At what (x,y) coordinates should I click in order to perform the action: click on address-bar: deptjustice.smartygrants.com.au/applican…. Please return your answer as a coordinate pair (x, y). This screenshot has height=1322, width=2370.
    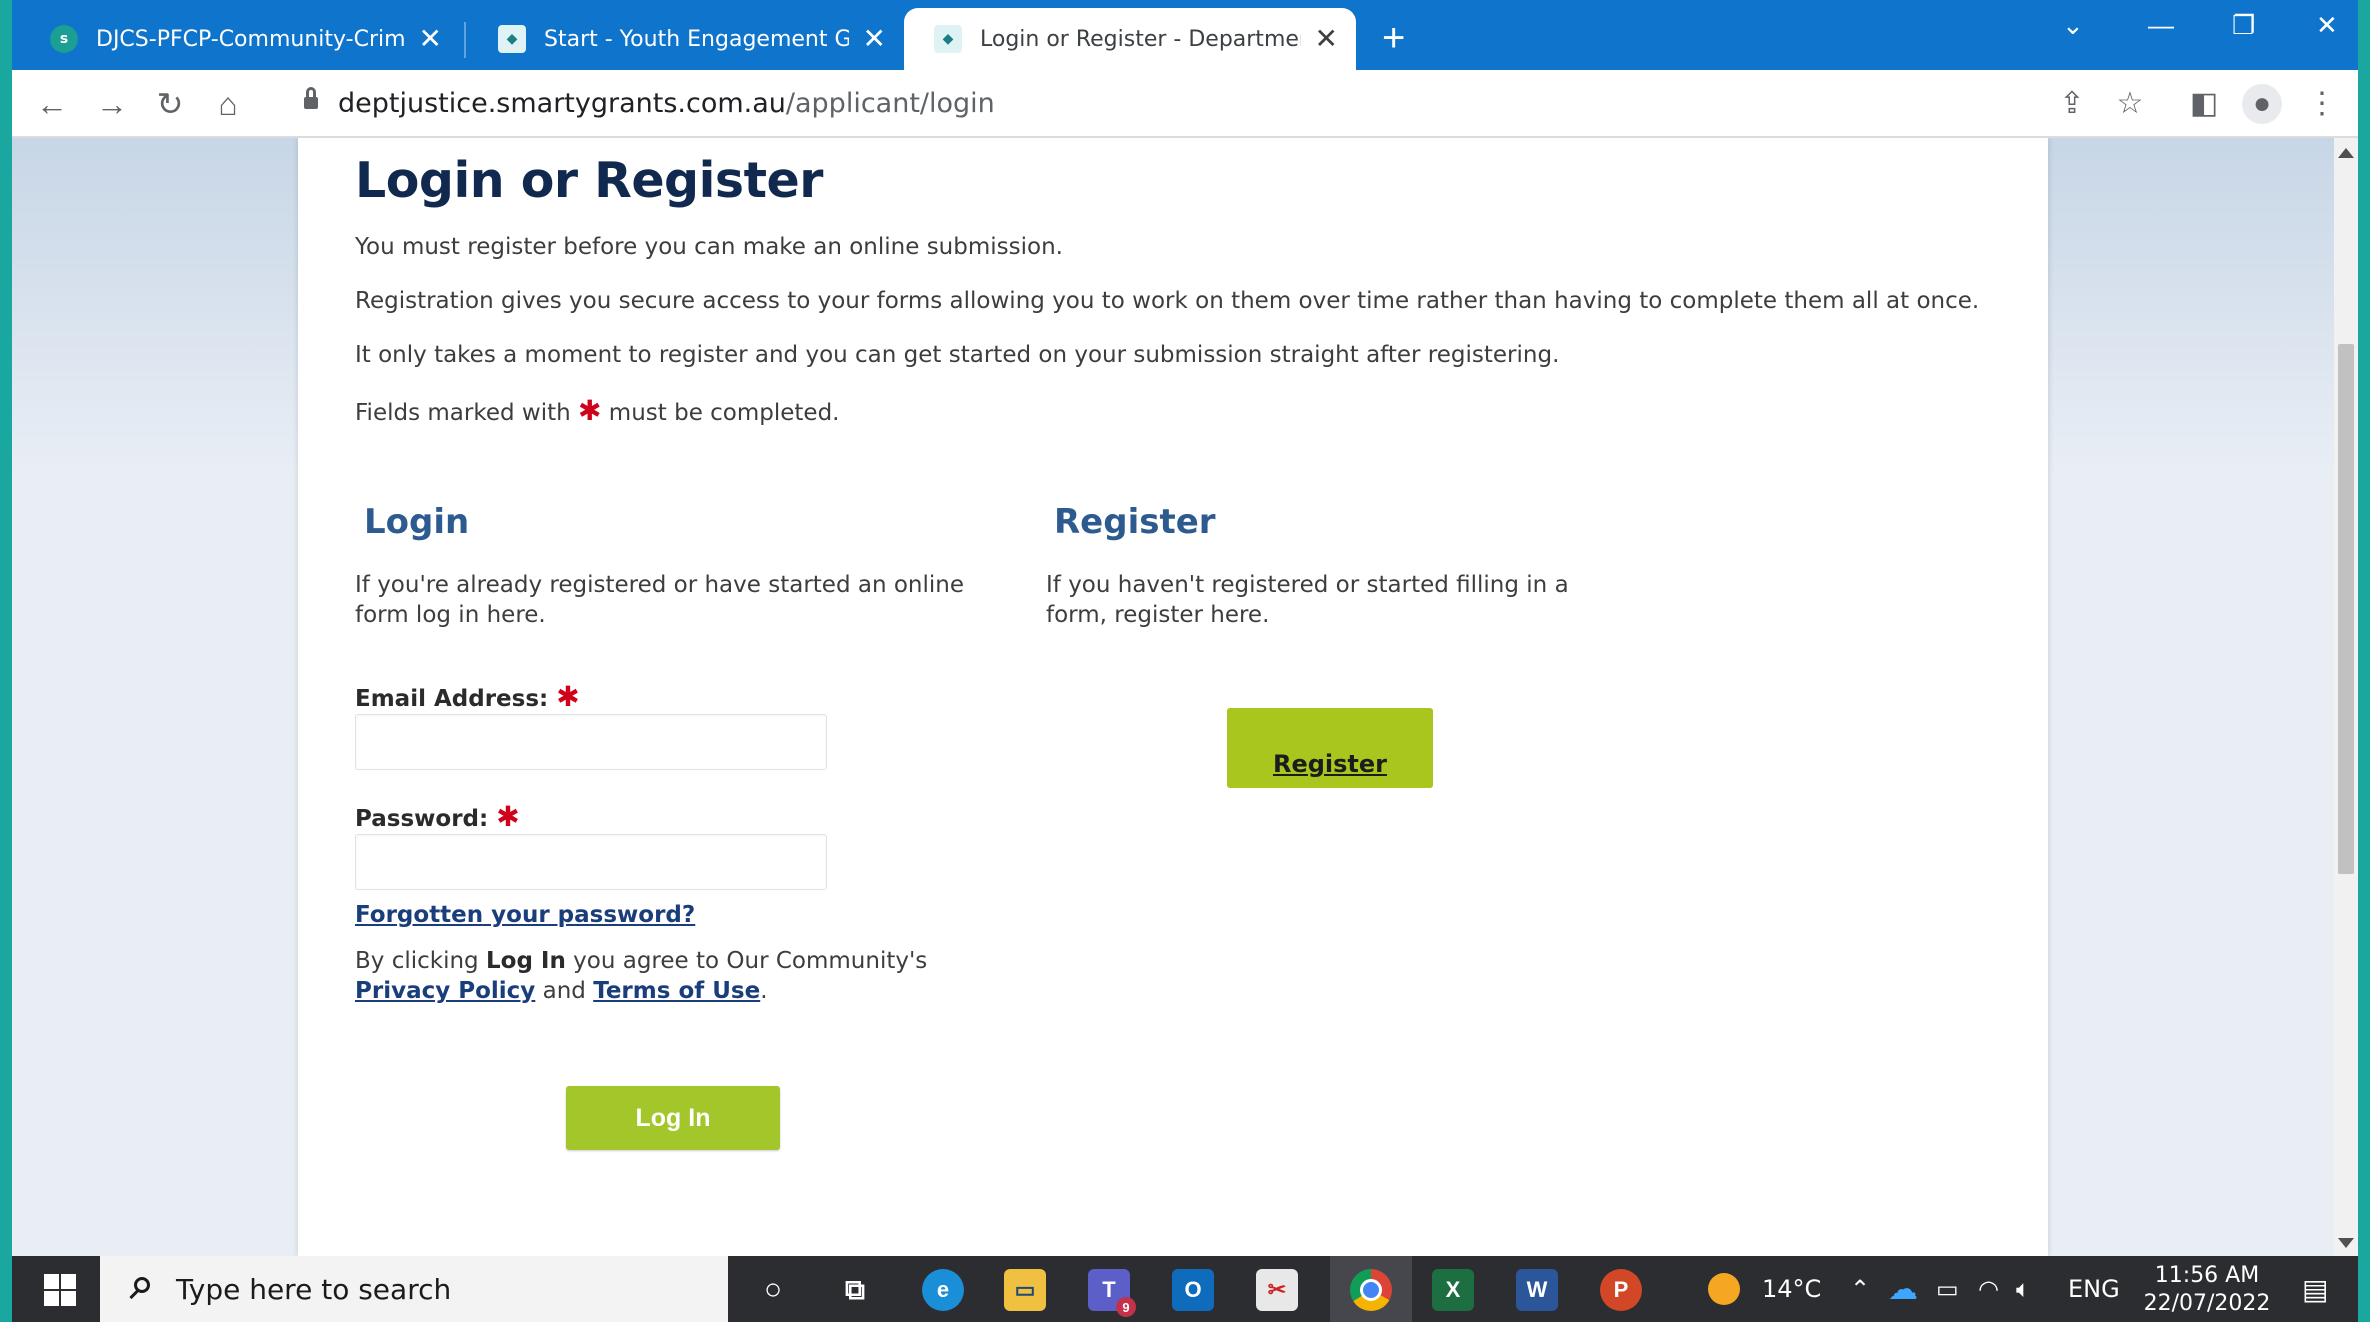
    Looking at the image, I should click on (1164, 103).